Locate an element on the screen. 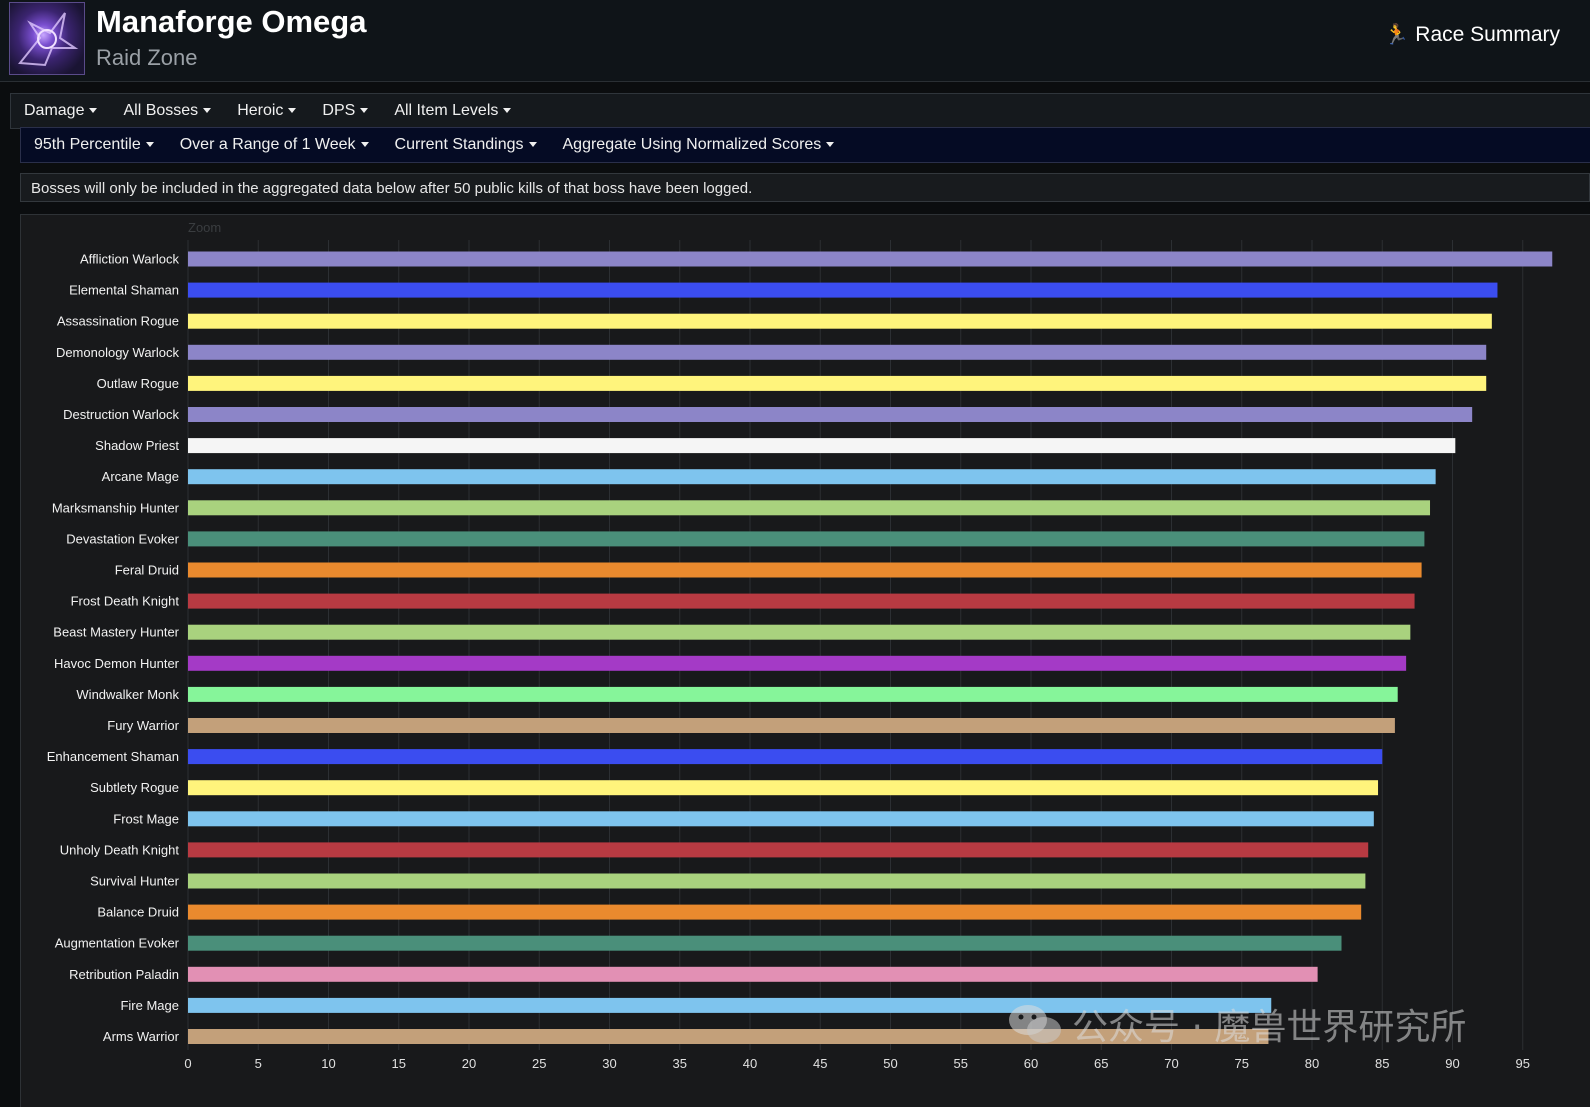 This screenshot has width=1590, height=1107. category-label: Assassination Rogue is located at coordinates (118, 321).